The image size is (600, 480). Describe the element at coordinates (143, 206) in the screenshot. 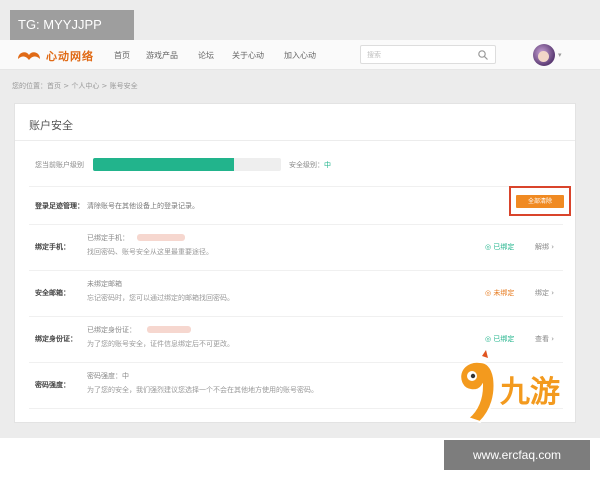

I see `login-footprint-desc: 清除账号在其他设备上的登录记录。` at that location.